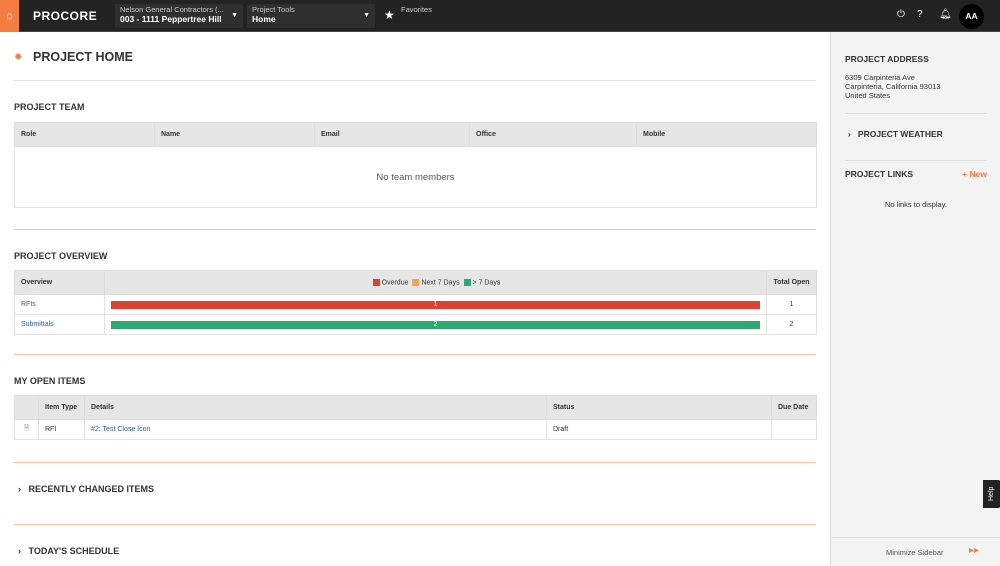 The width and height of the screenshot is (1000, 566). I want to click on address-line: Carpinteria, California 93013, so click(893, 86).